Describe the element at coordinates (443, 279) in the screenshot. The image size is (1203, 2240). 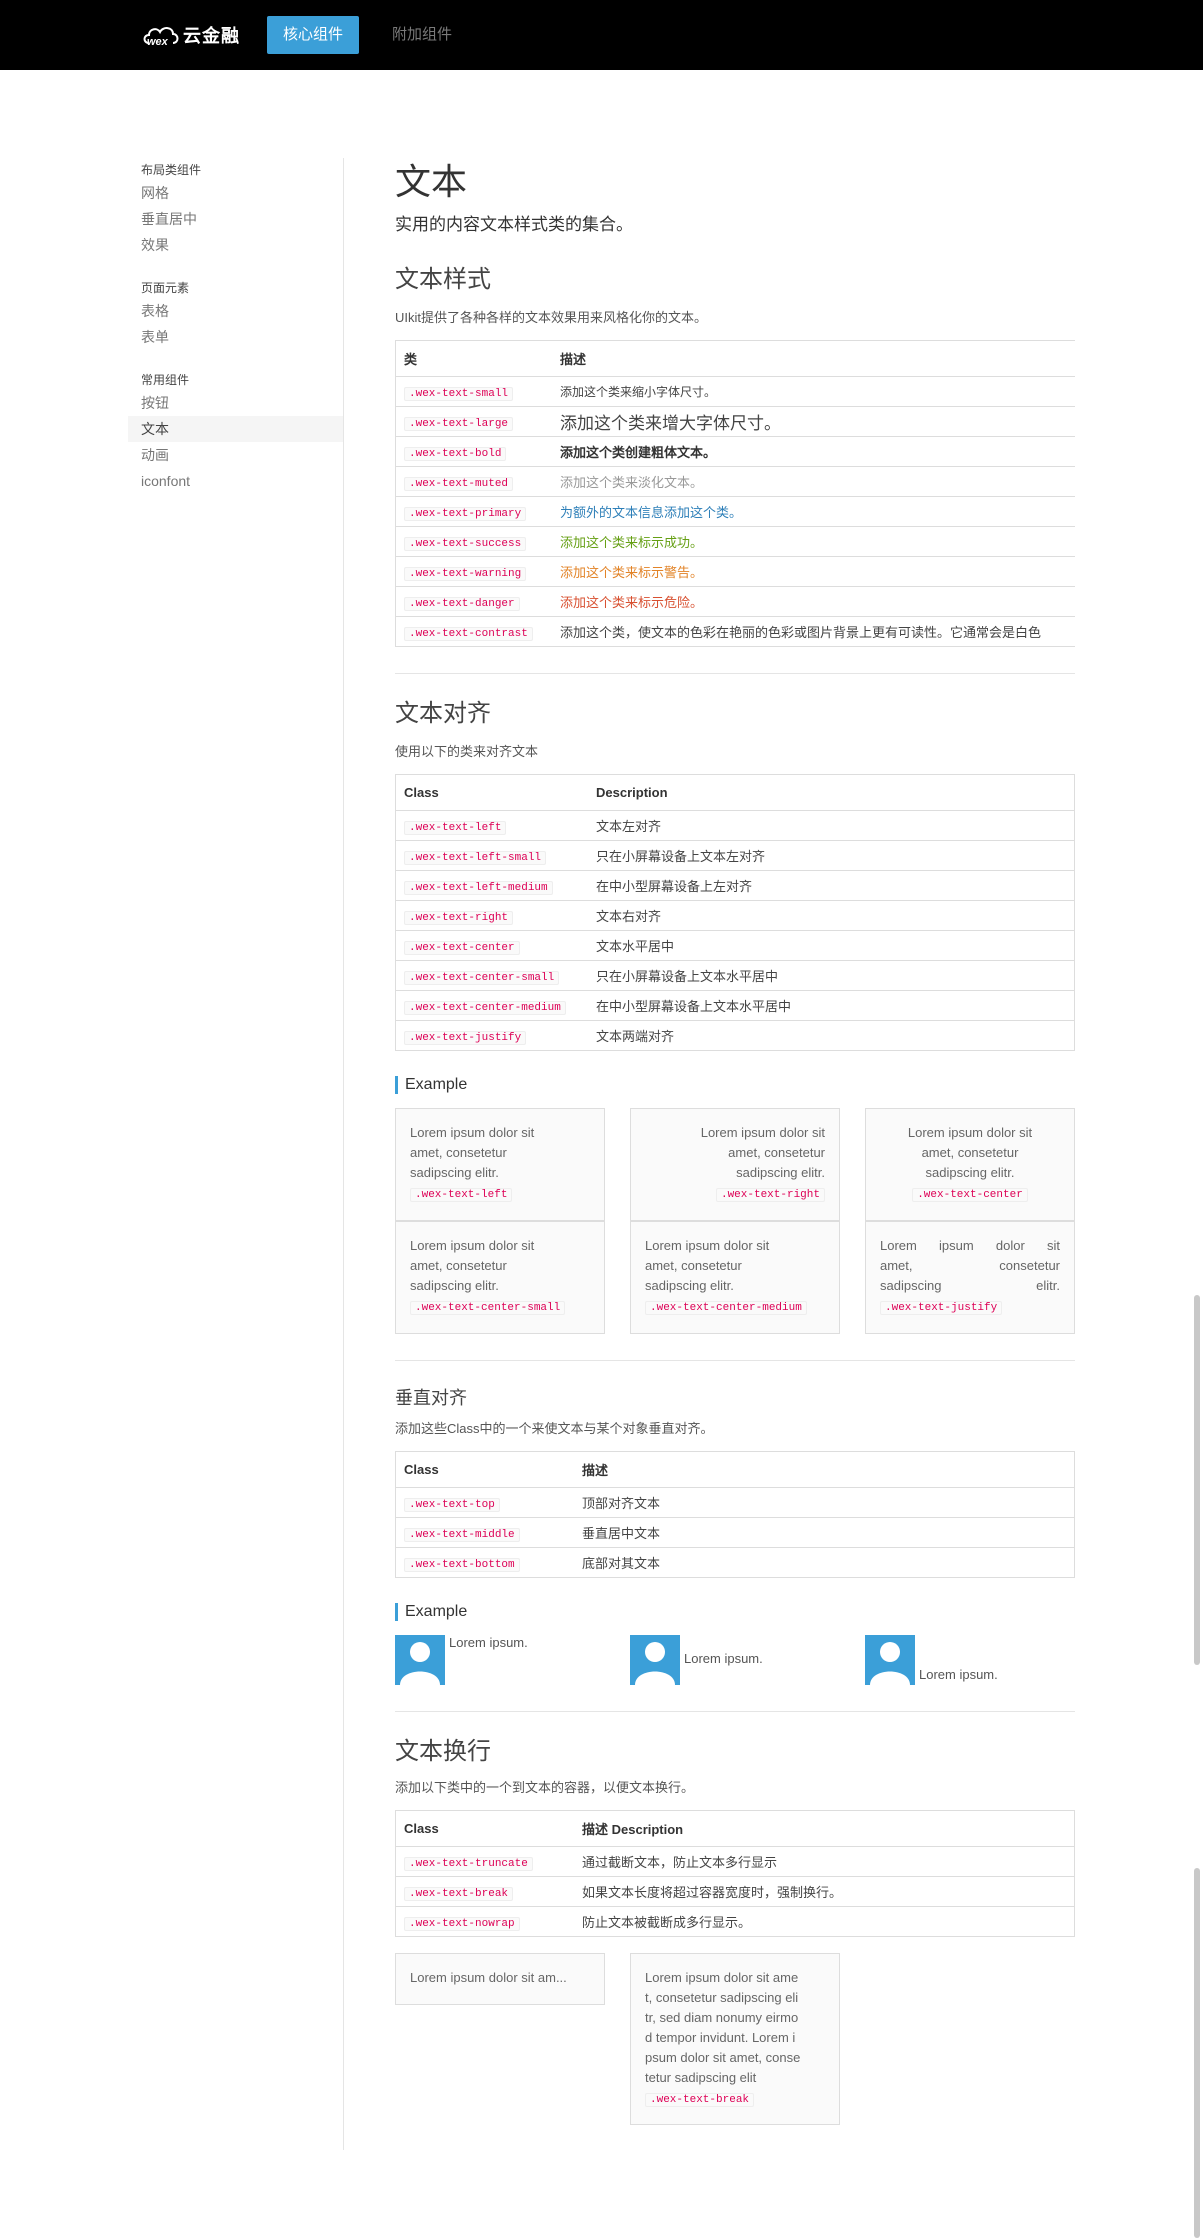
I see `section-heading-text-style: 文本样式` at that location.